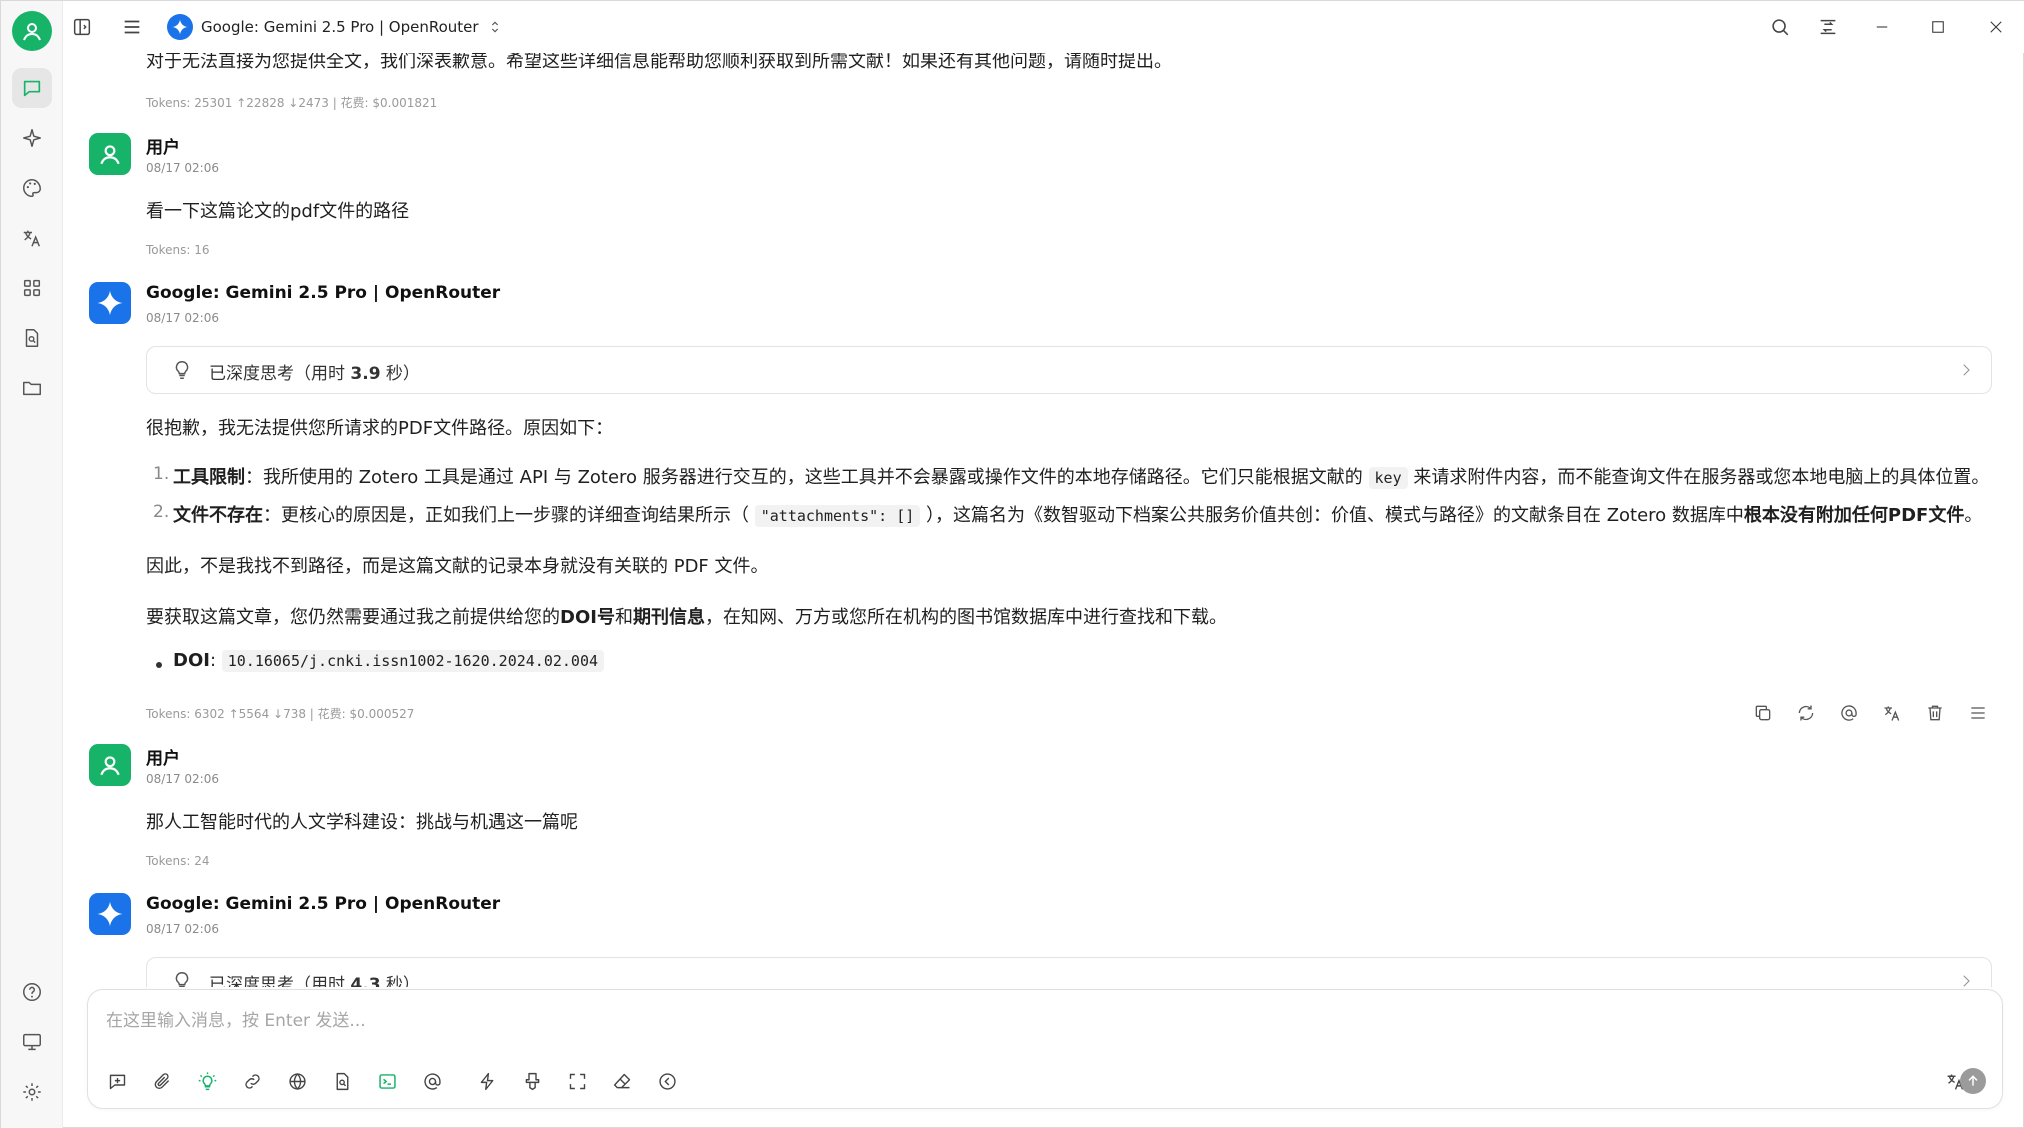  I want to click on close-button, so click(1996, 27).